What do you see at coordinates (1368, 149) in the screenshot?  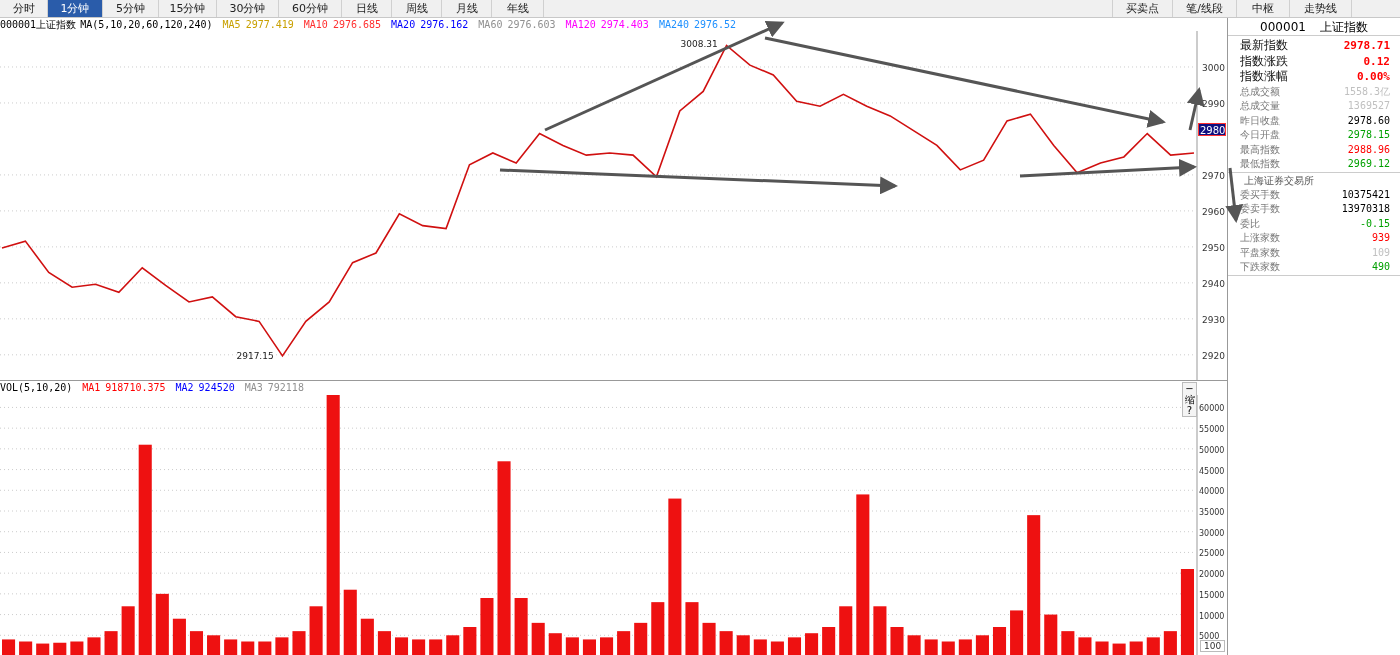 I see `quote-value: 2988.96` at bounding box center [1368, 149].